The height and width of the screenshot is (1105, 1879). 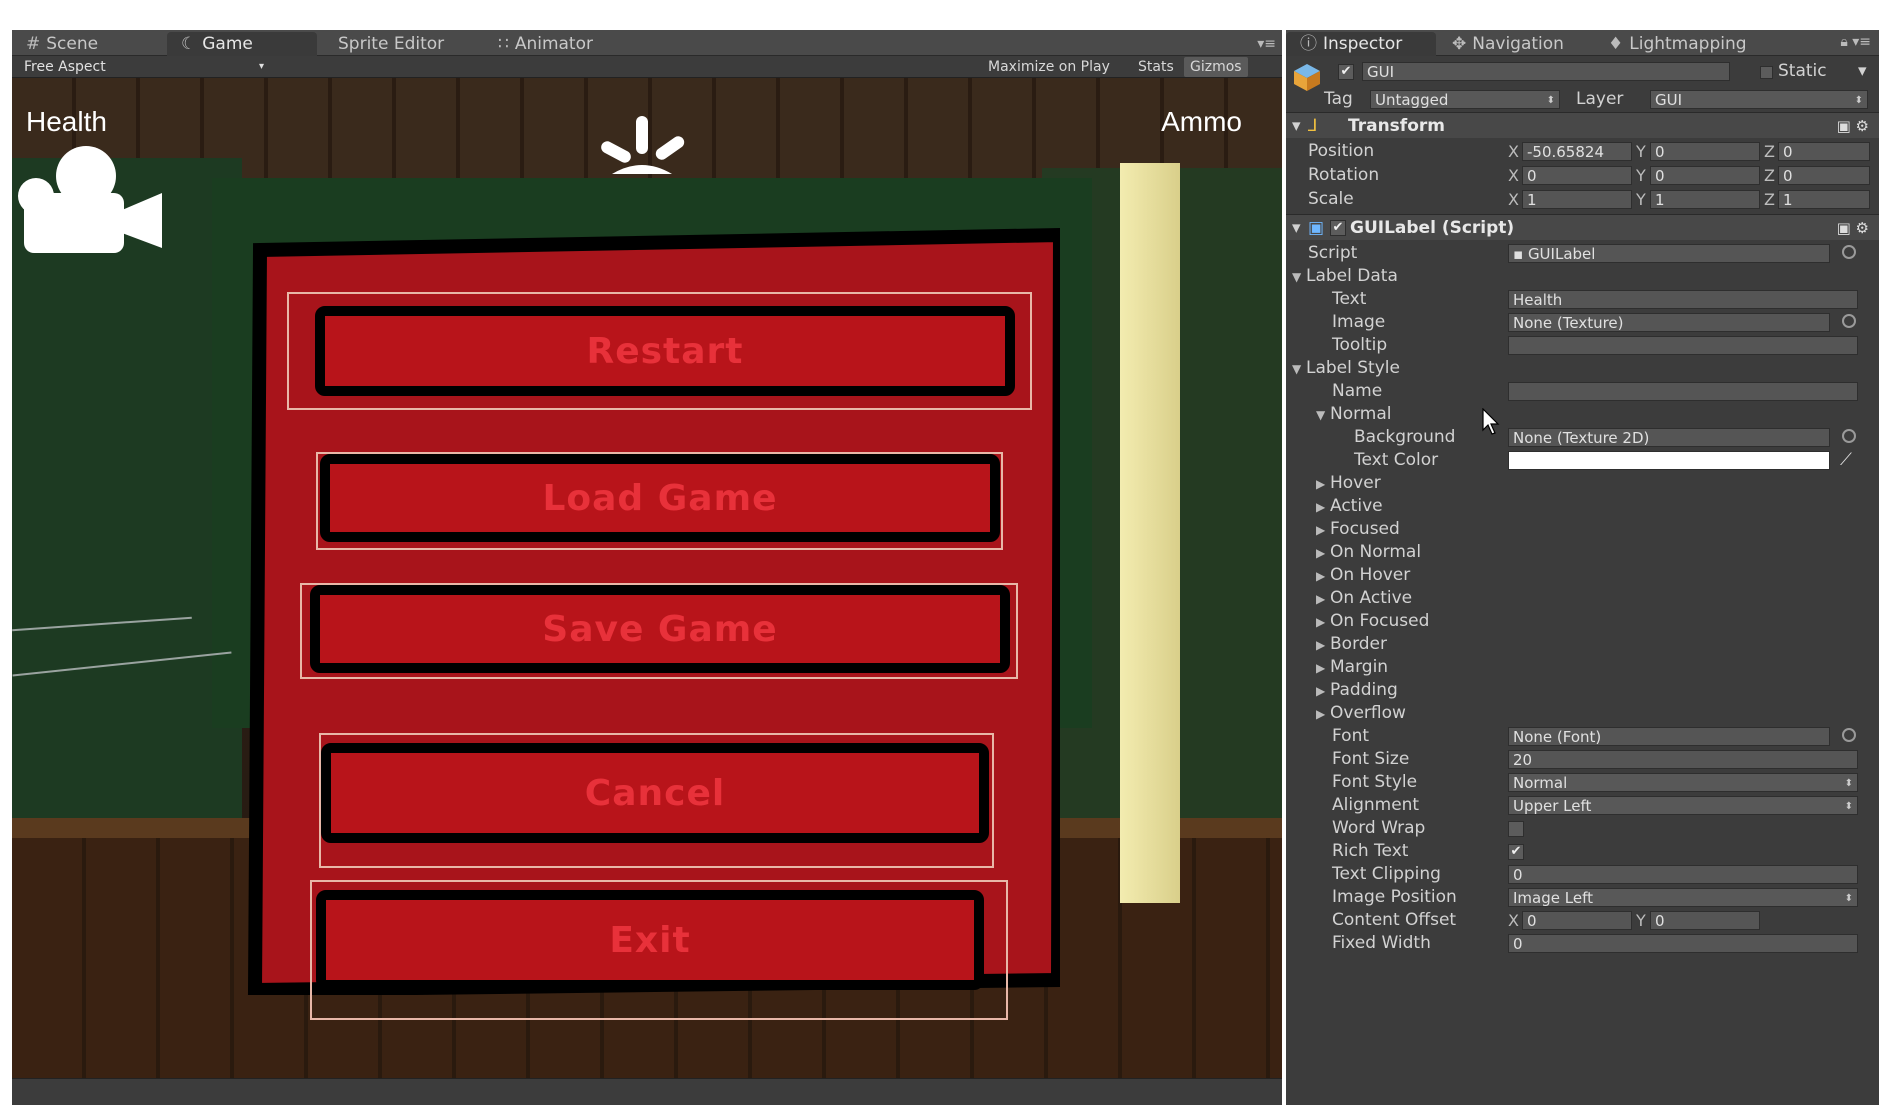 I want to click on component-enabled-checkbox: ✔, so click(x=1338, y=228).